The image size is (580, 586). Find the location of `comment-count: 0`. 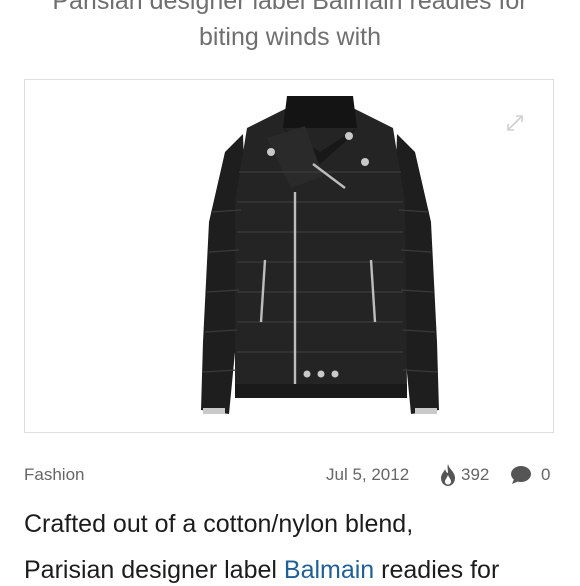

comment-count: 0 is located at coordinates (545, 475).